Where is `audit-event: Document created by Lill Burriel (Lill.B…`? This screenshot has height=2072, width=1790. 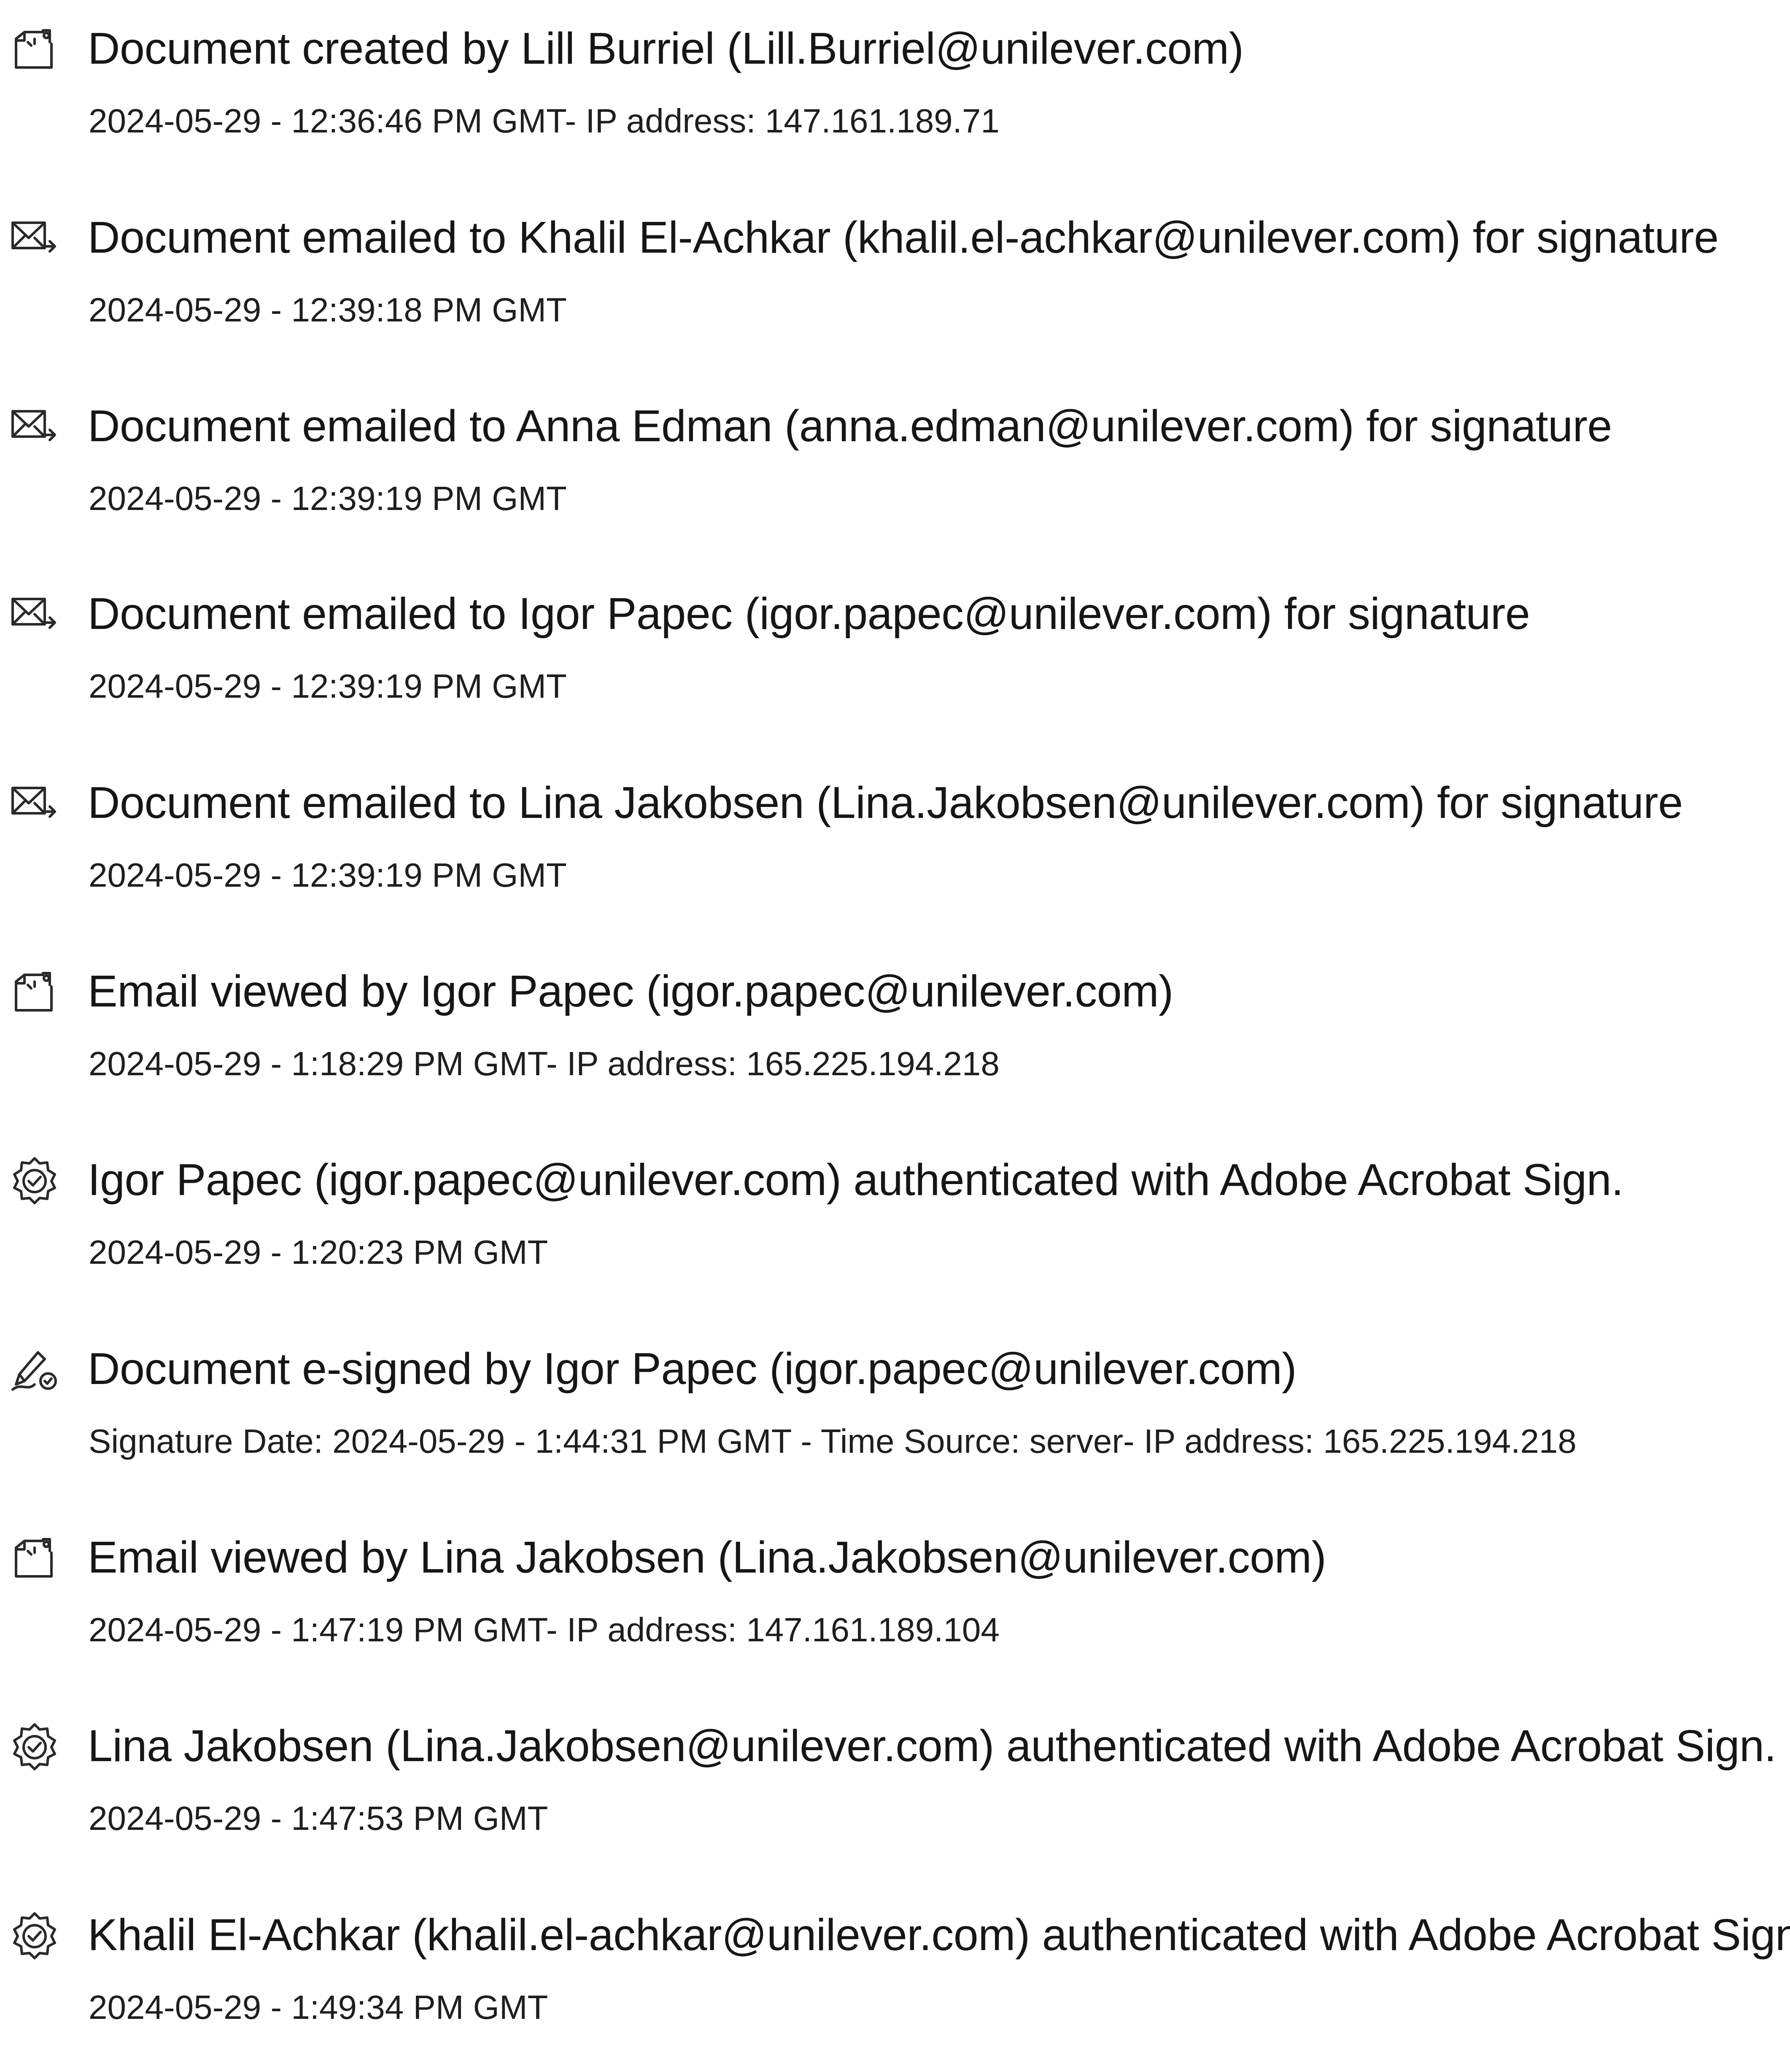 audit-event: Document created by Lill Burriel (Lill.B… is located at coordinates (895, 102).